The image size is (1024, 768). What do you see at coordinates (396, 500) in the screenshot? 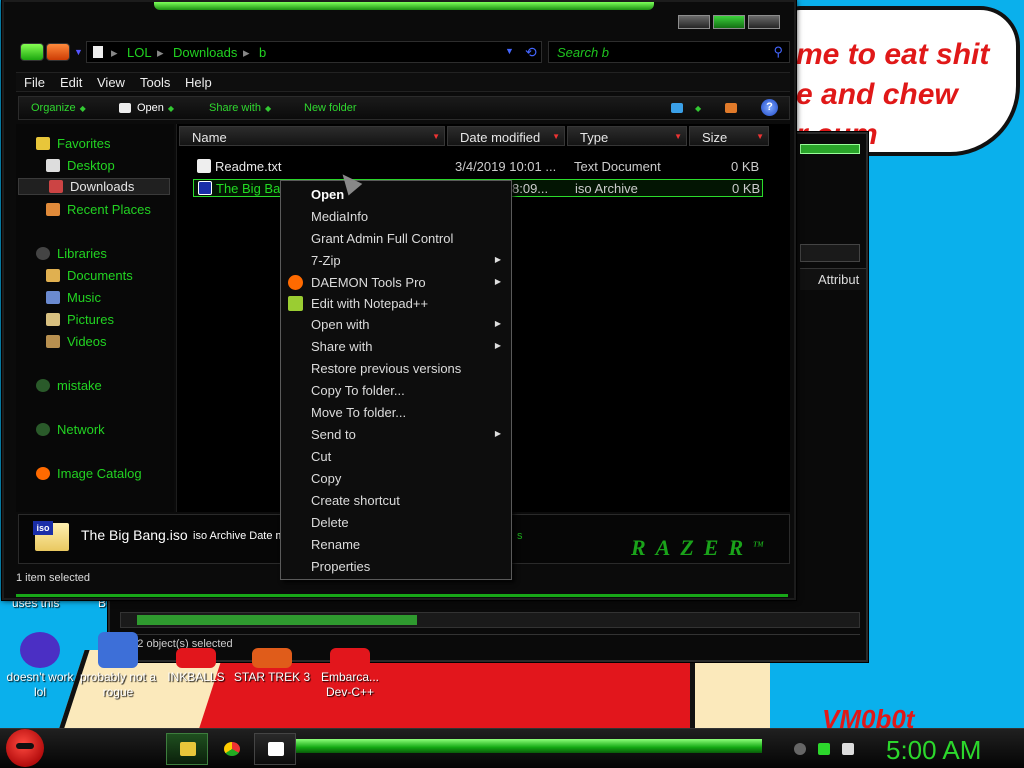
I see `menu-create-shortcut: Create shortcut` at bounding box center [396, 500].